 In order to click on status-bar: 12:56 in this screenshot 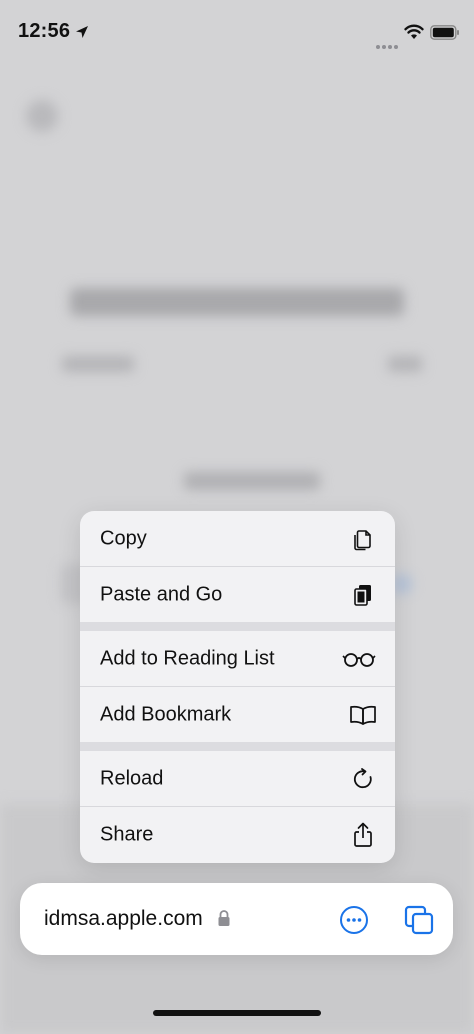, I will do `click(237, 32)`.